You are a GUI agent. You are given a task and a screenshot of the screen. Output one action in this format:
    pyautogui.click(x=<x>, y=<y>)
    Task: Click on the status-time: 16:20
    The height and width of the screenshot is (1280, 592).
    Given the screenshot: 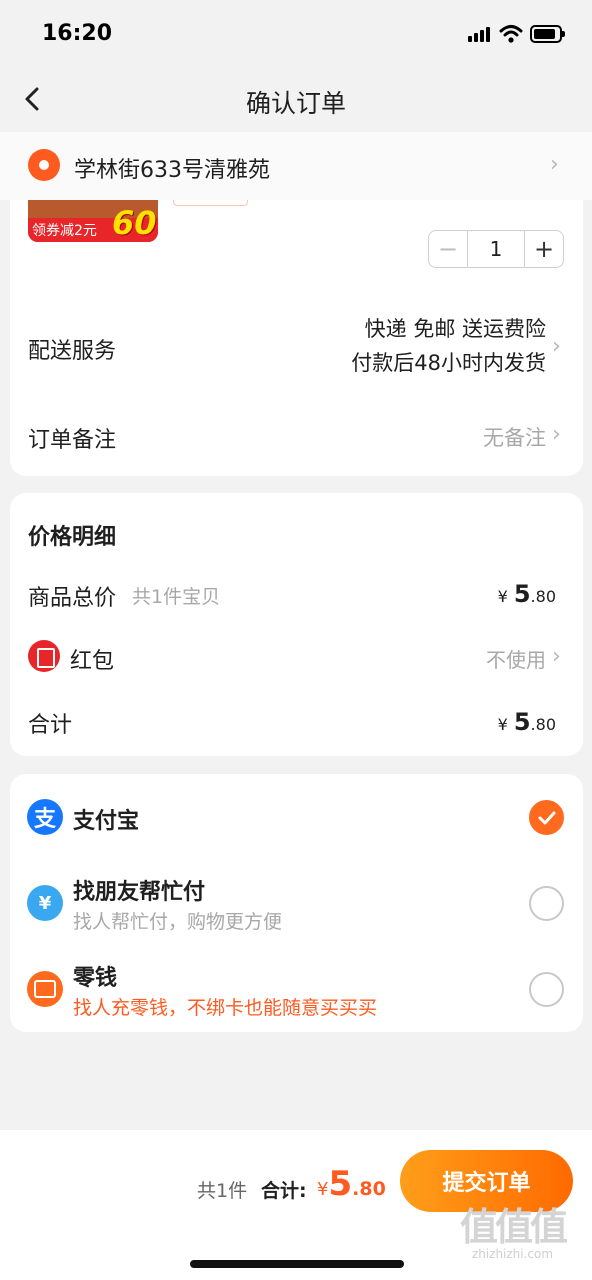 What is the action you would take?
    pyautogui.click(x=77, y=33)
    